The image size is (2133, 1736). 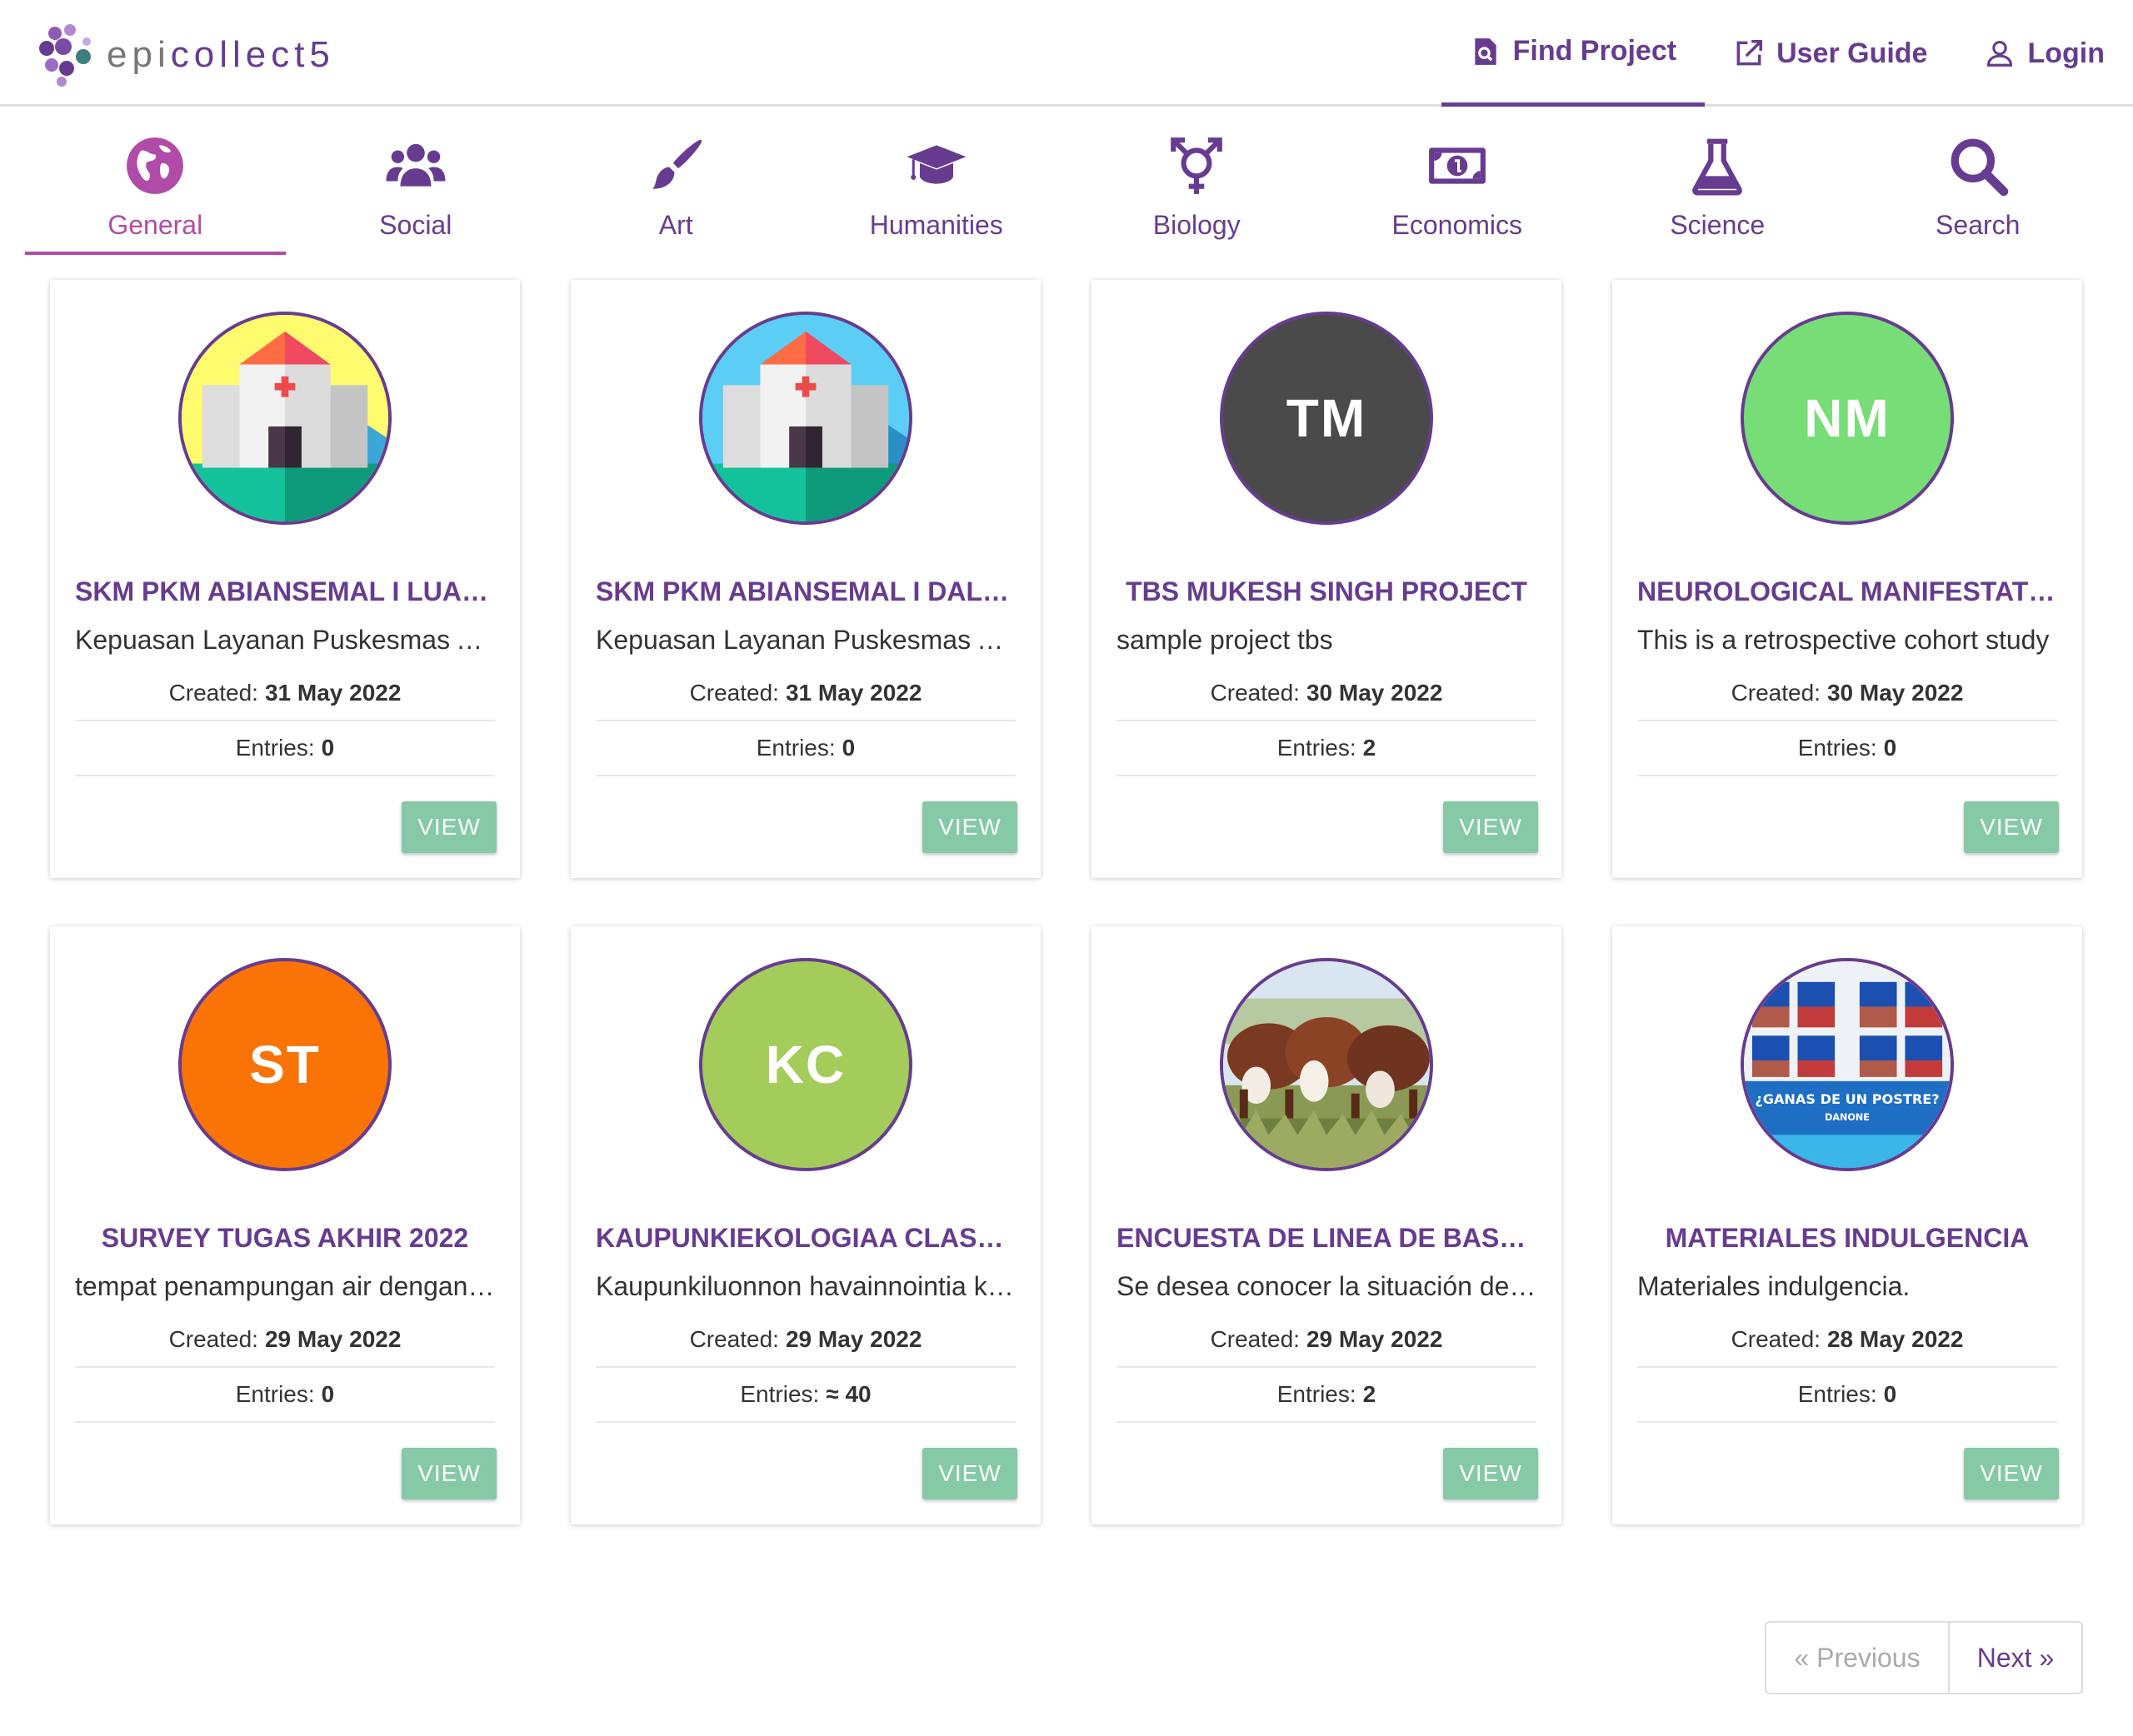 What do you see at coordinates (1774, 1286) in the screenshot?
I see `project-description: Materiales indulgencia.` at bounding box center [1774, 1286].